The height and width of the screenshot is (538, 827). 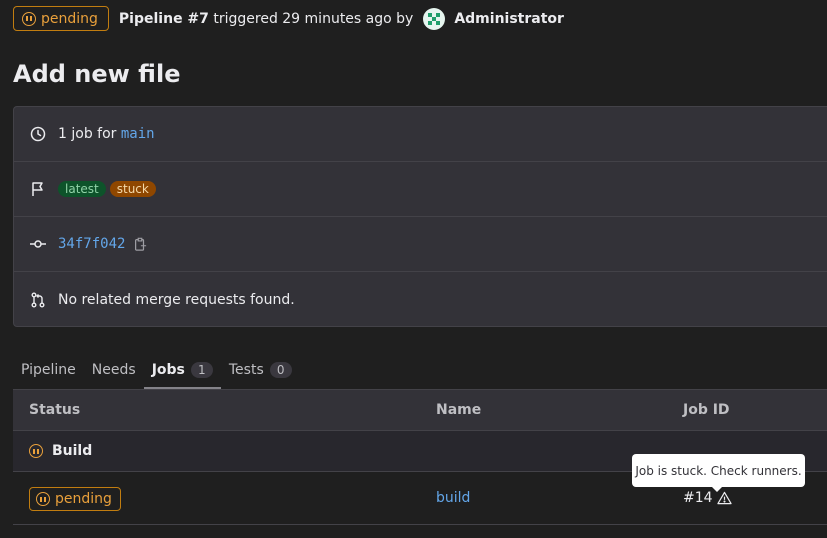 I want to click on tab-count-badge: 0, so click(x=280, y=369).